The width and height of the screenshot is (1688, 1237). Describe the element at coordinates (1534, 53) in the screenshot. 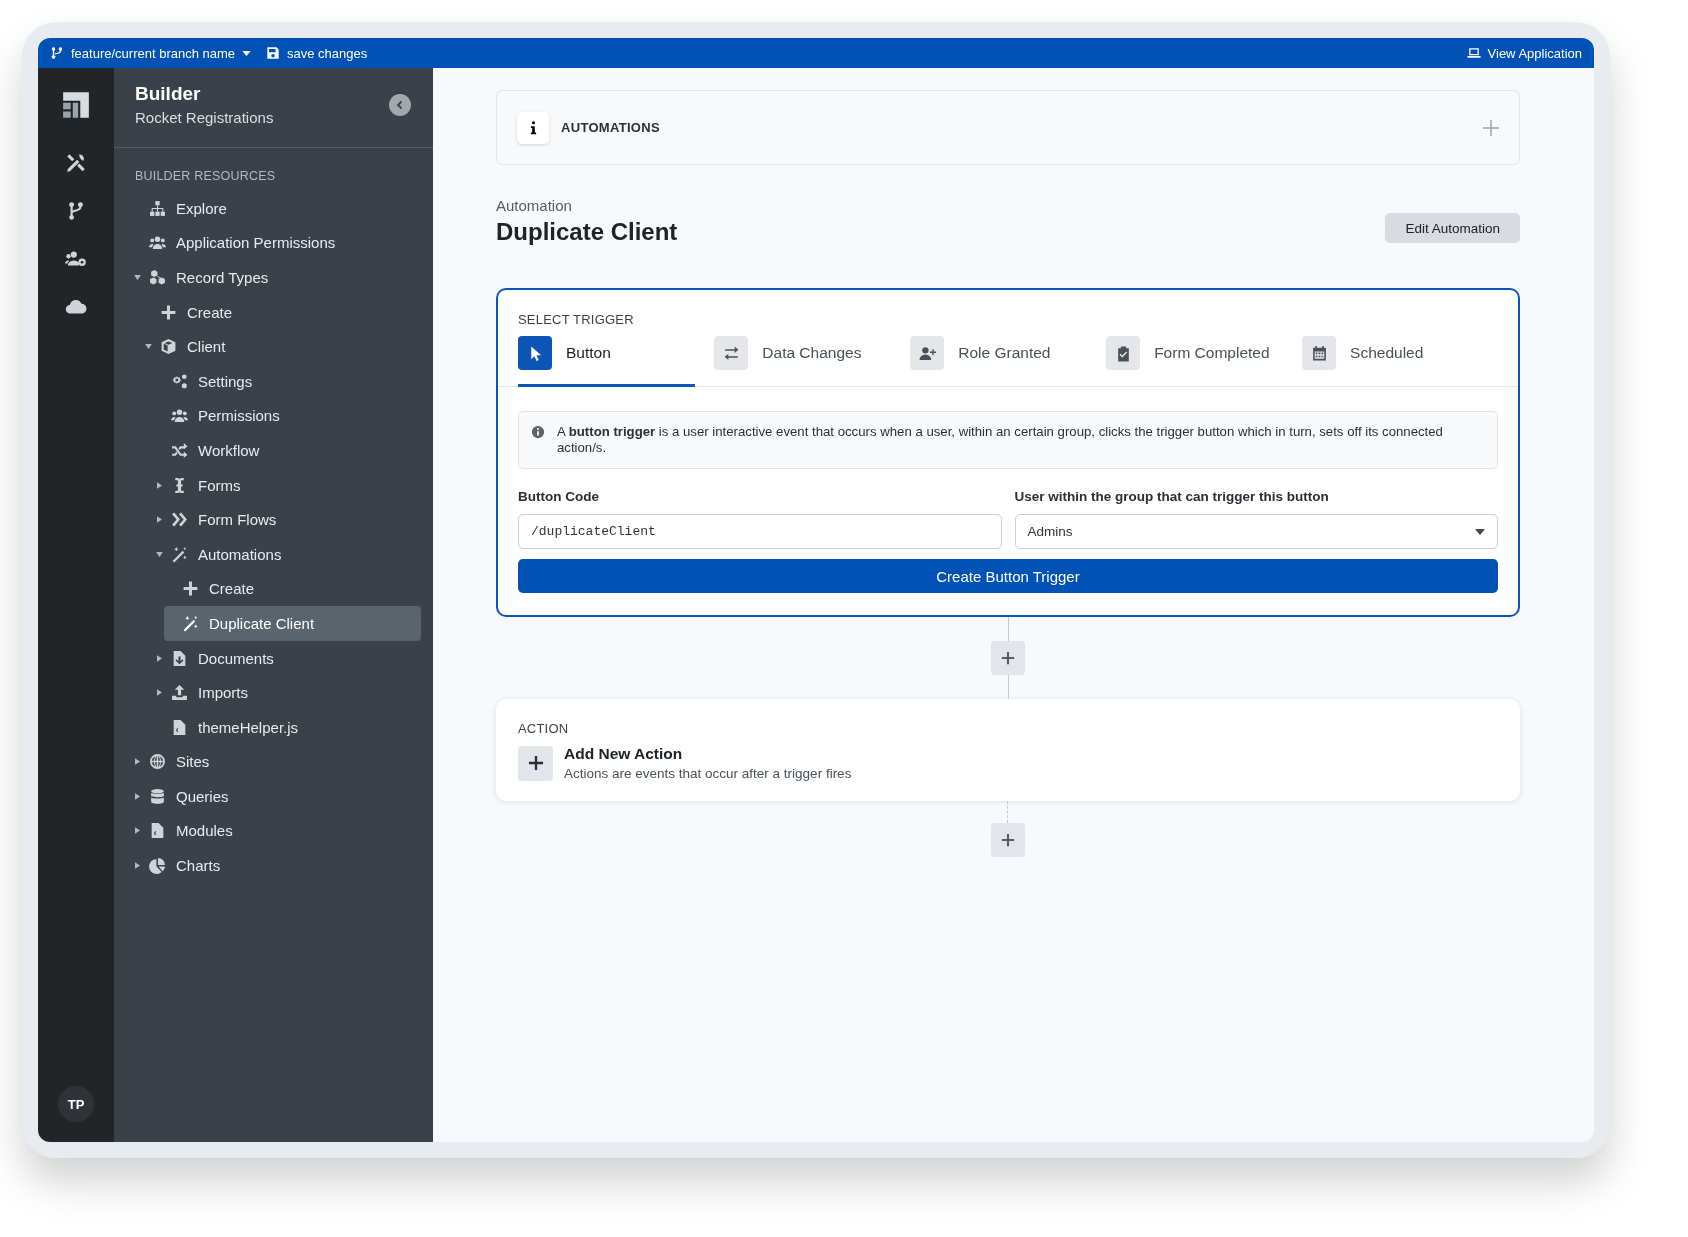

I see `view-application-link: View Application` at that location.